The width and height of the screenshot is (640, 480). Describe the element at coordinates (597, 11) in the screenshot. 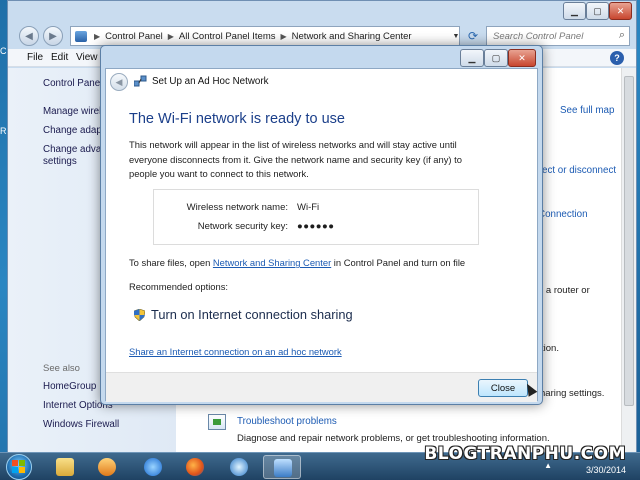

I see `maximize-button: ▢` at that location.